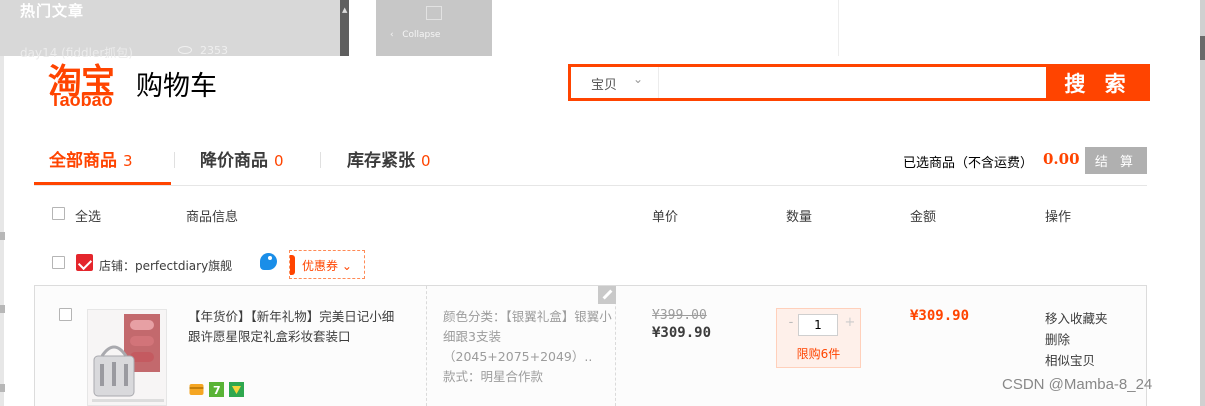  Describe the element at coordinates (81, 100) in the screenshot. I see `logo-text-en: Taobao` at that location.